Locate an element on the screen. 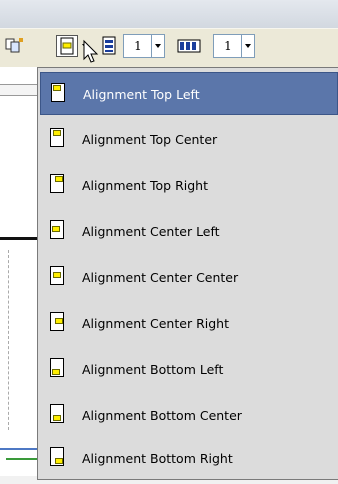 This screenshot has height=484, width=338. row-count-combo: 1 is located at coordinates (144, 46).